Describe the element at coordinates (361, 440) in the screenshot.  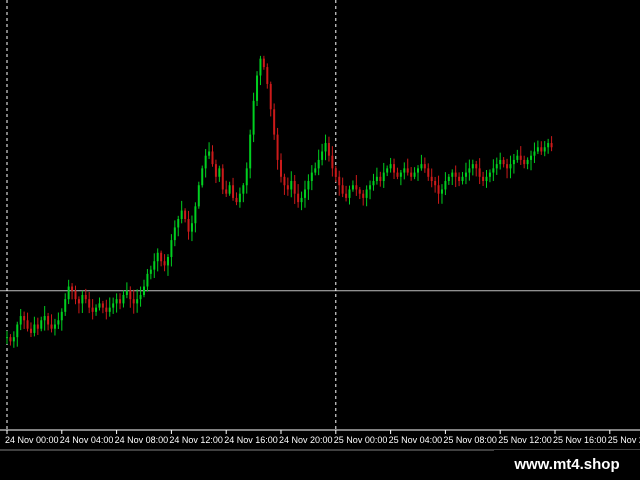
I see `x-tick-label: 25 Nov 00:00` at that location.